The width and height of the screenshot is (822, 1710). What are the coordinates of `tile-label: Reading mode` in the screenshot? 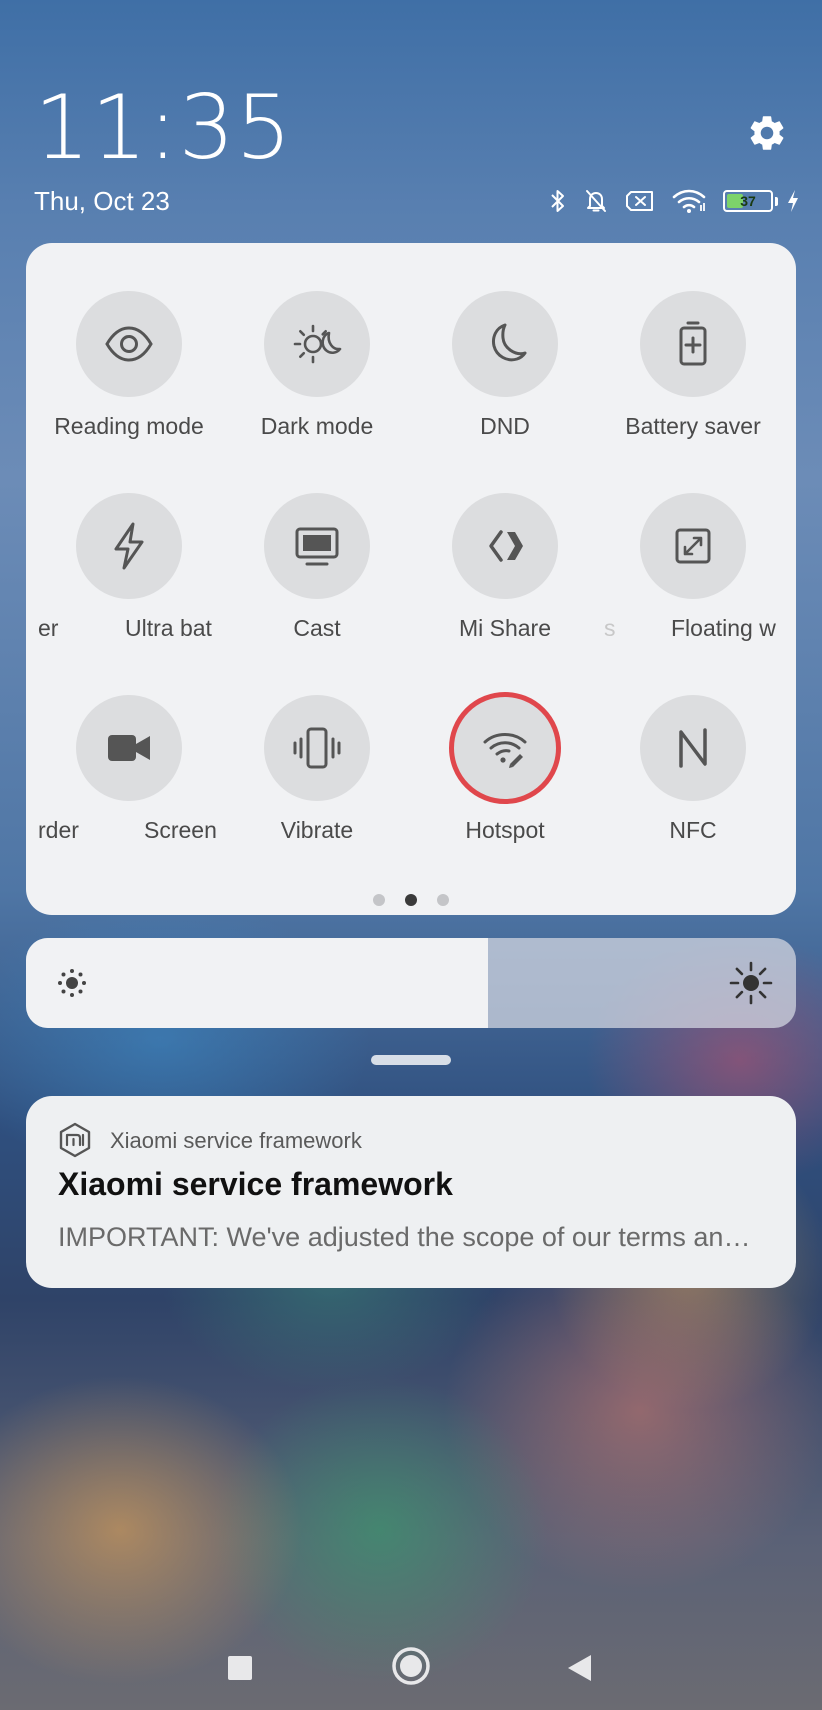 It's located at (129, 426).